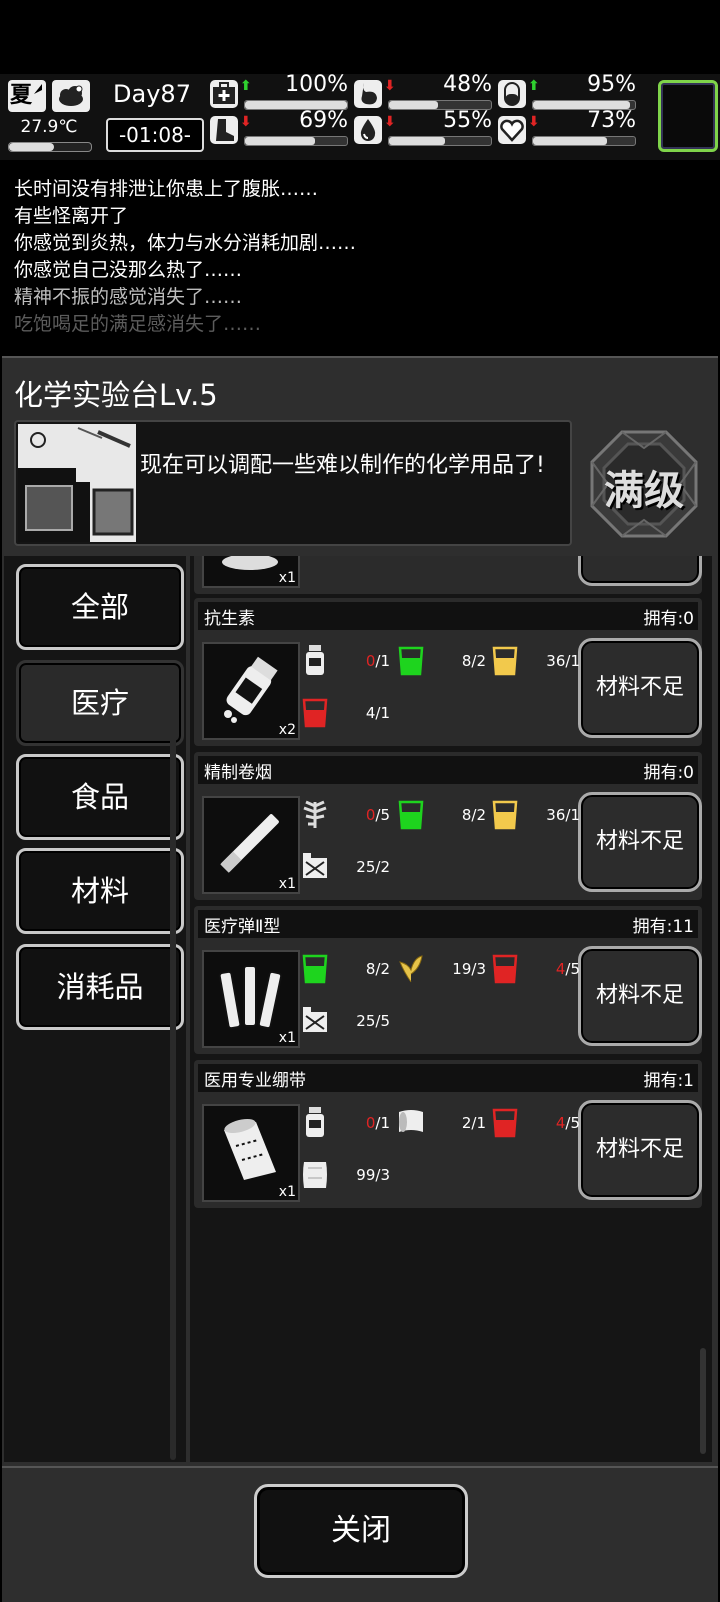  What do you see at coordinates (315, 814) in the screenshot?
I see `tobacco-leaf-icon` at bounding box center [315, 814].